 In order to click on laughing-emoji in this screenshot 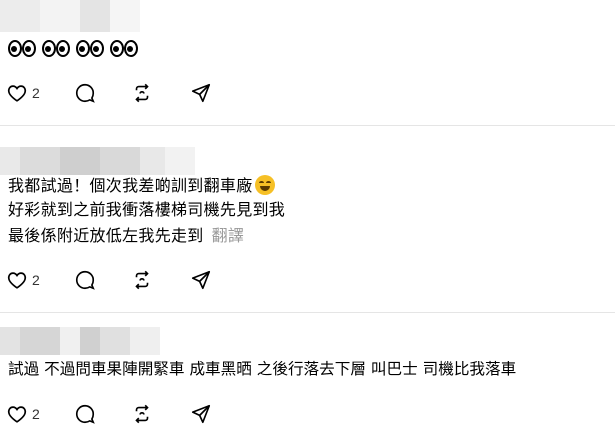, I will do `click(264, 185)`.